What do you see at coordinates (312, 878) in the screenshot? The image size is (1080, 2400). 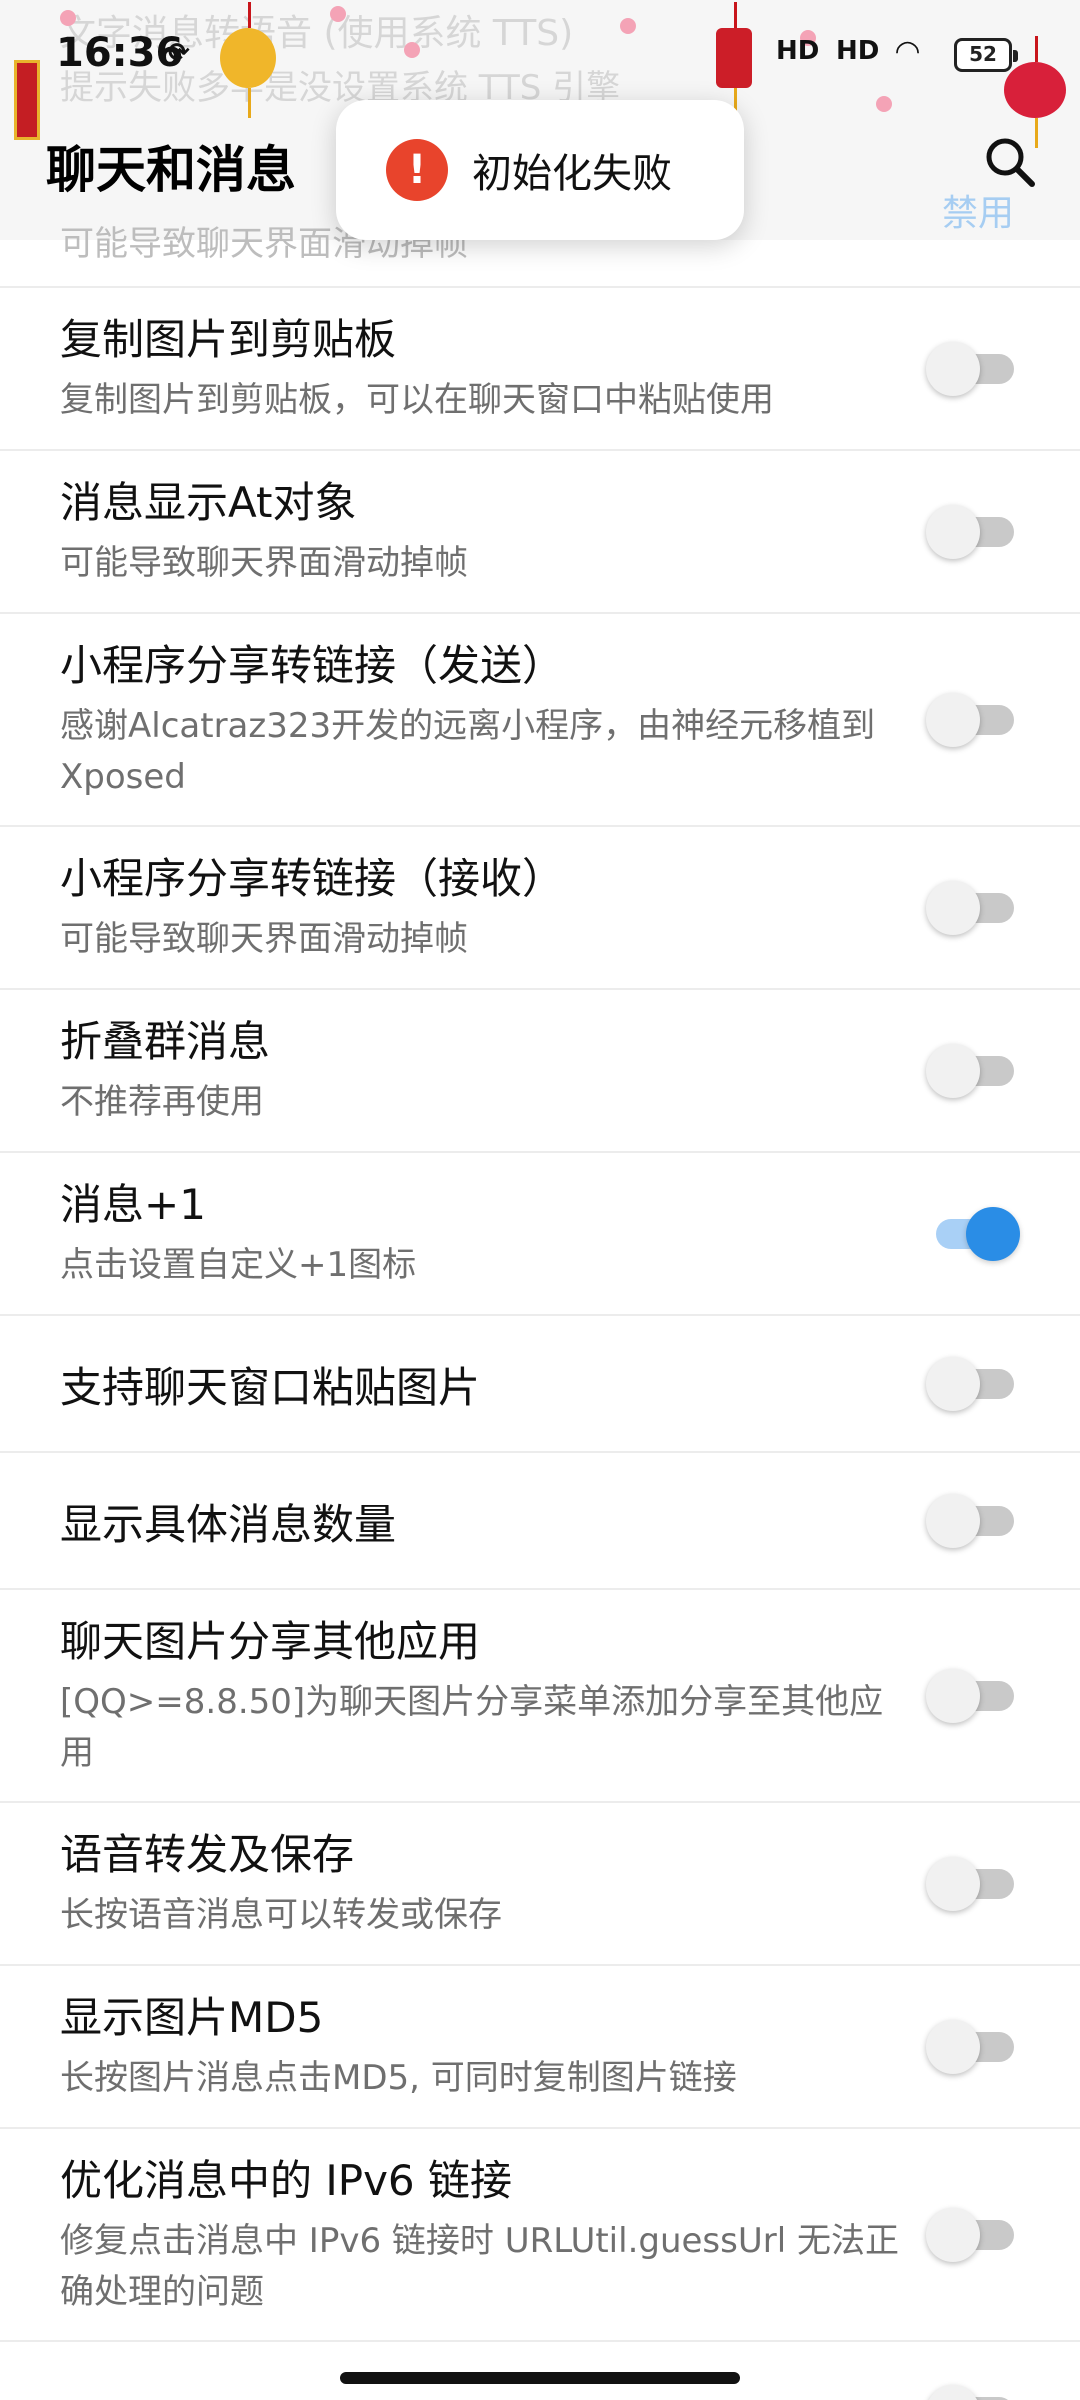 I see `setting-title: 小程序分享转链接（接收）` at bounding box center [312, 878].